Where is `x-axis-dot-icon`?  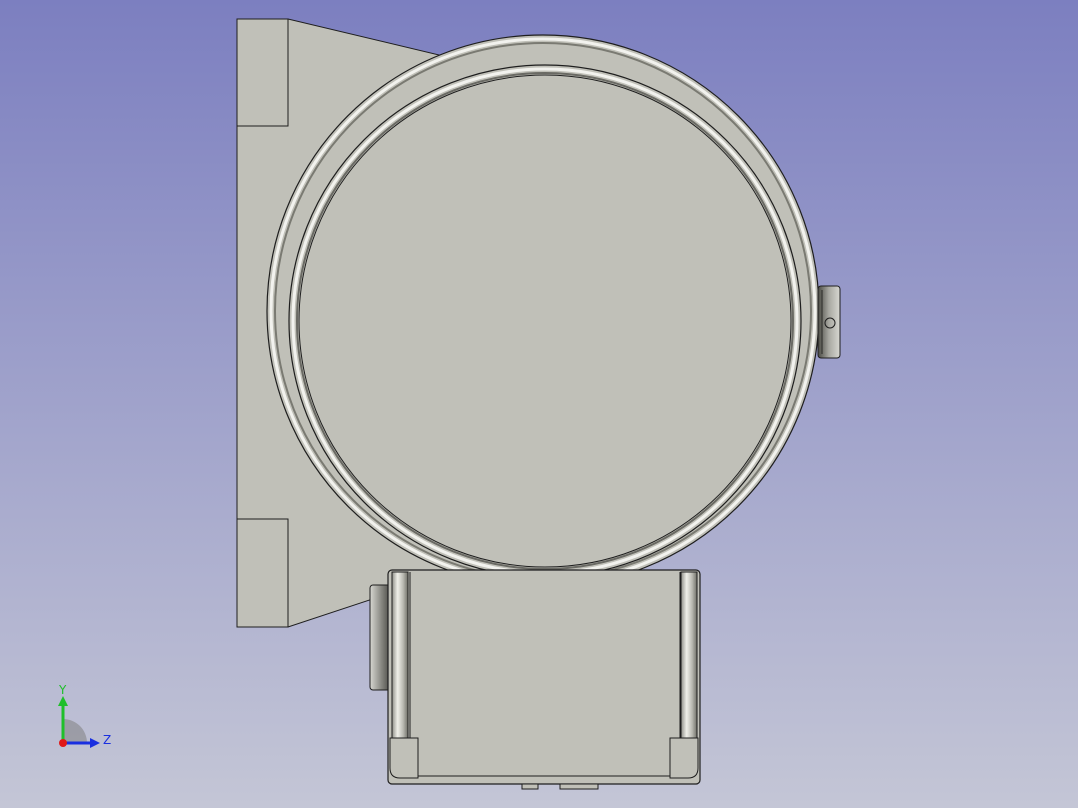
x-axis-dot-icon is located at coordinates (63, 743).